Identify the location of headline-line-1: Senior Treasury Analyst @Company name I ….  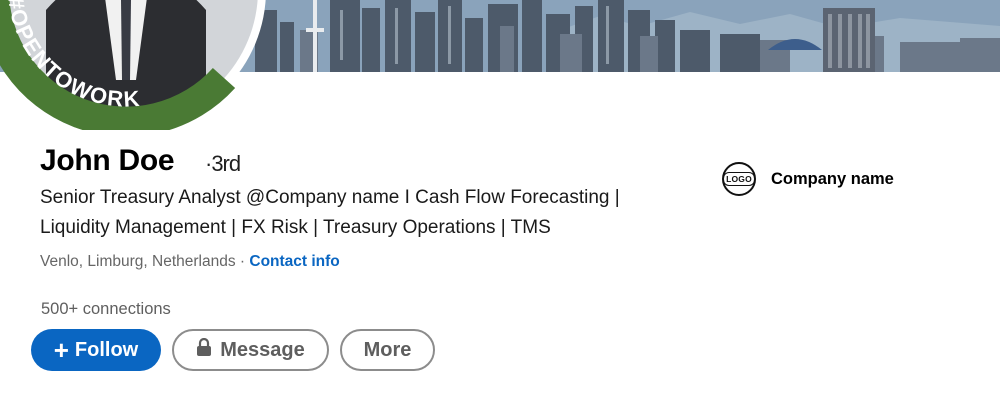
(330, 197).